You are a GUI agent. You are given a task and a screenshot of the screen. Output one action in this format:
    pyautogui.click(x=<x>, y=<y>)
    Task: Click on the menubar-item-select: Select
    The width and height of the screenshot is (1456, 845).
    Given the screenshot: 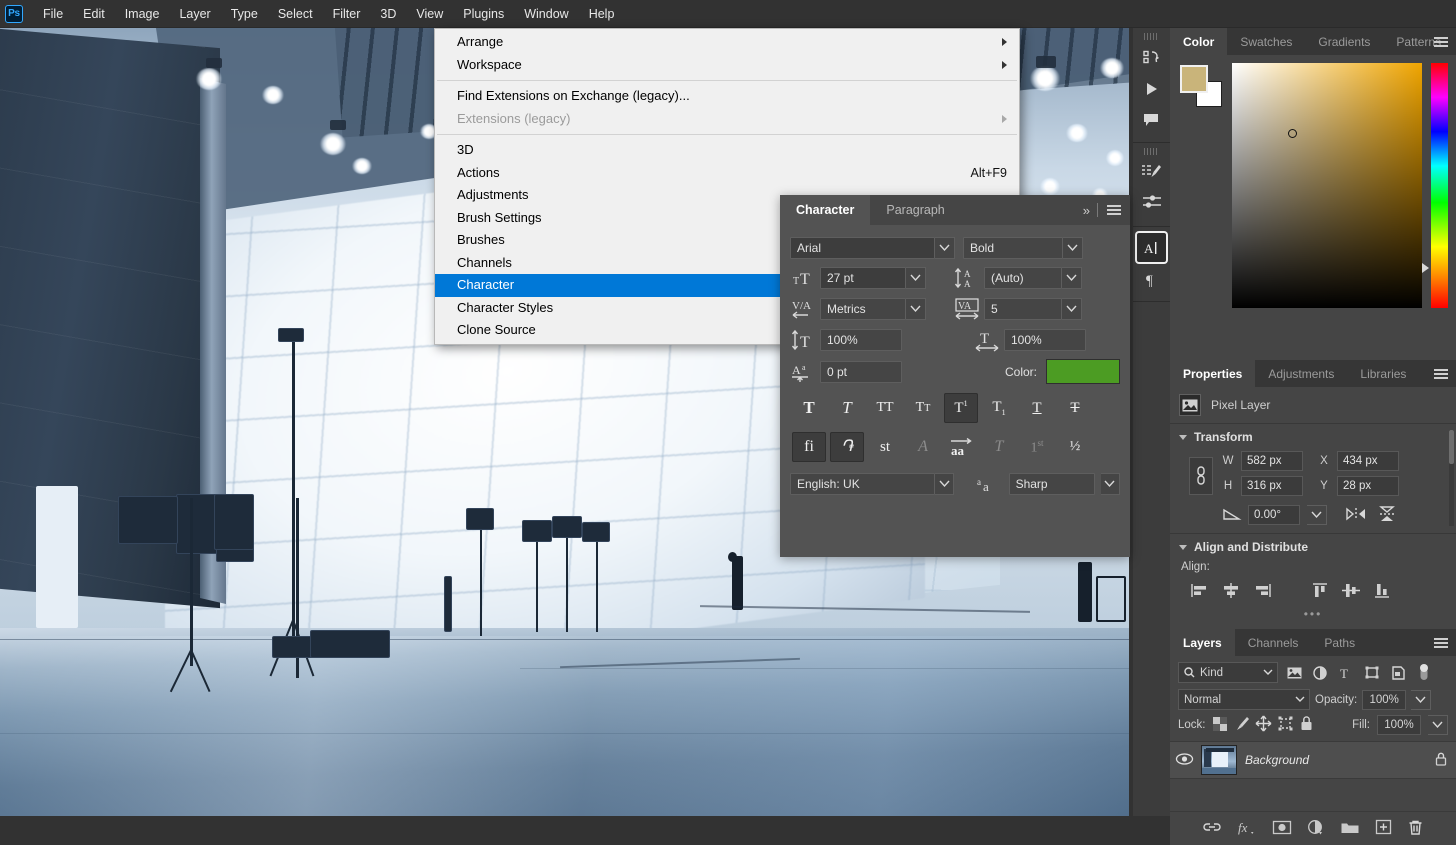 What is the action you would take?
    pyautogui.click(x=295, y=14)
    